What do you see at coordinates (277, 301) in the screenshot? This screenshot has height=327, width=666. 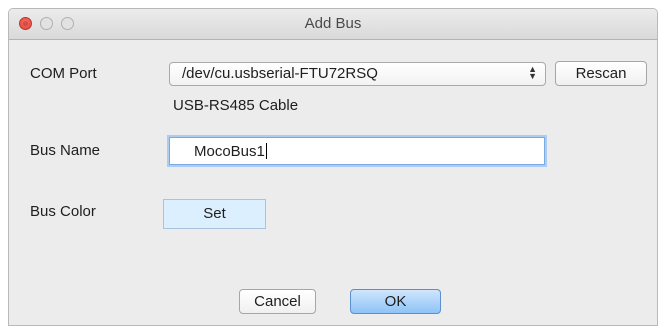 I see `cancel-button: Cancel` at bounding box center [277, 301].